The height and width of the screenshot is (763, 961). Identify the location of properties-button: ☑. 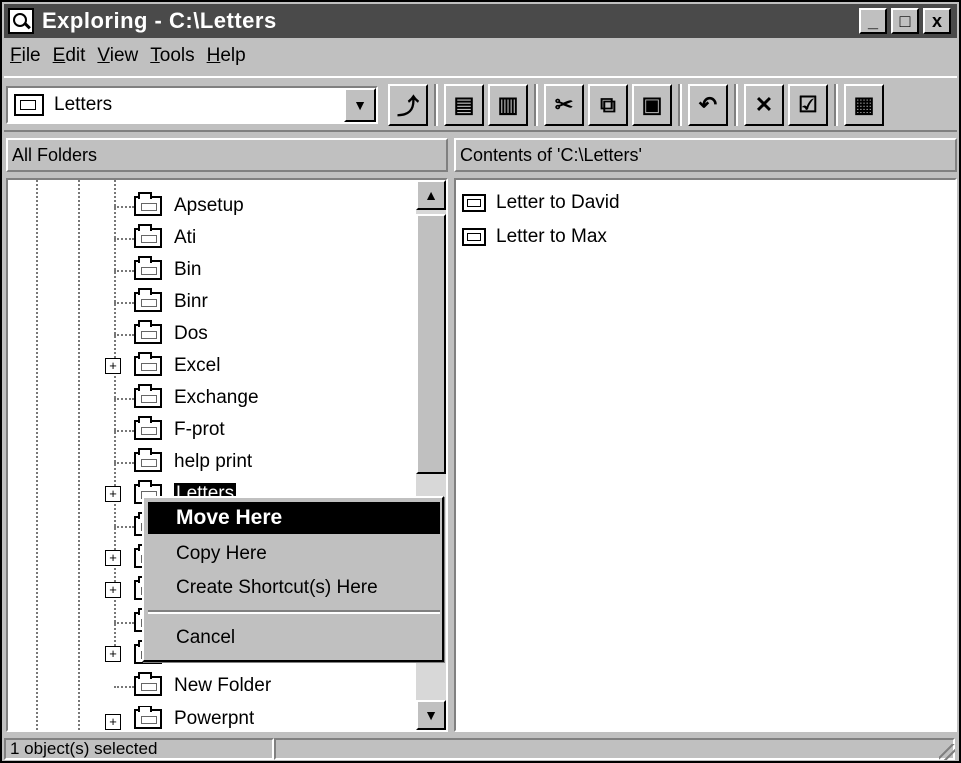
(808, 105).